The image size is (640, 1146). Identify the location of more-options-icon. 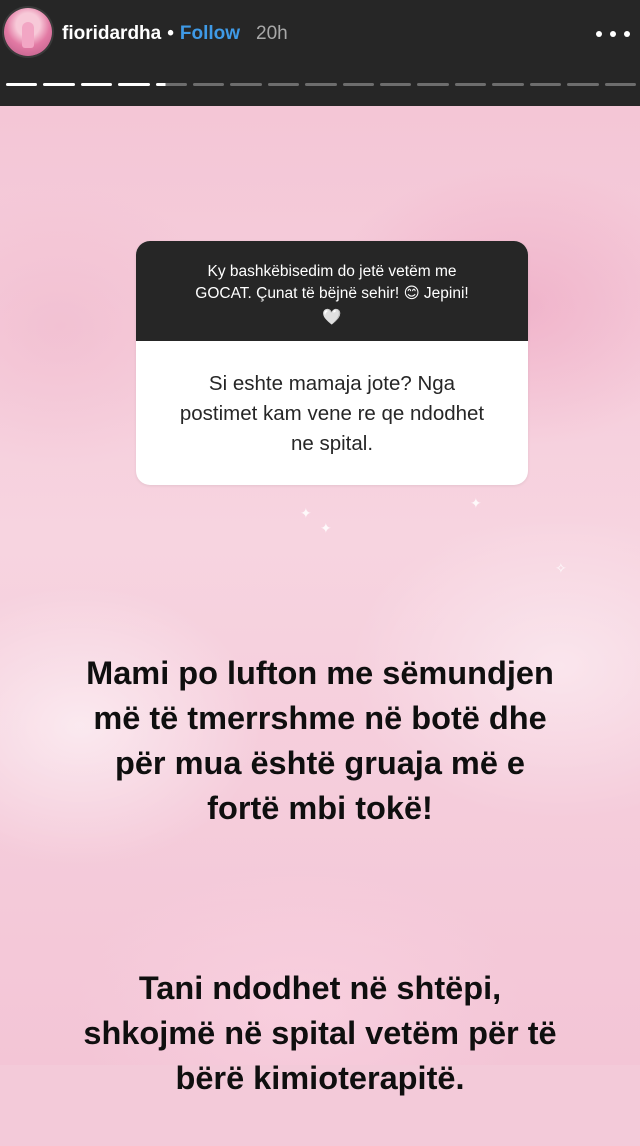
(613, 34).